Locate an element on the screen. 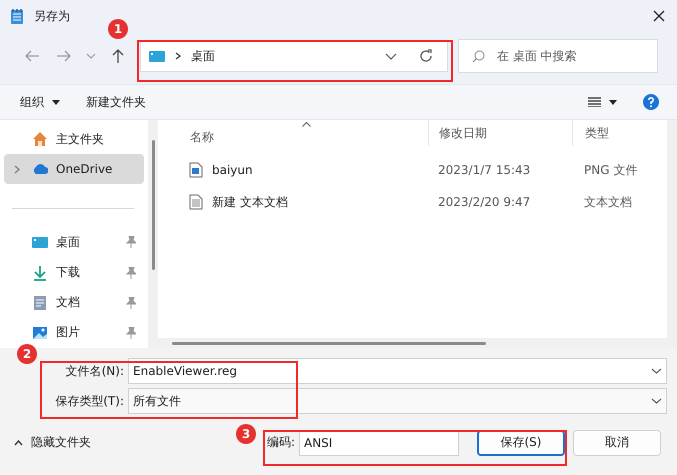 The height and width of the screenshot is (475, 677). list-view-icon is located at coordinates (594, 102).